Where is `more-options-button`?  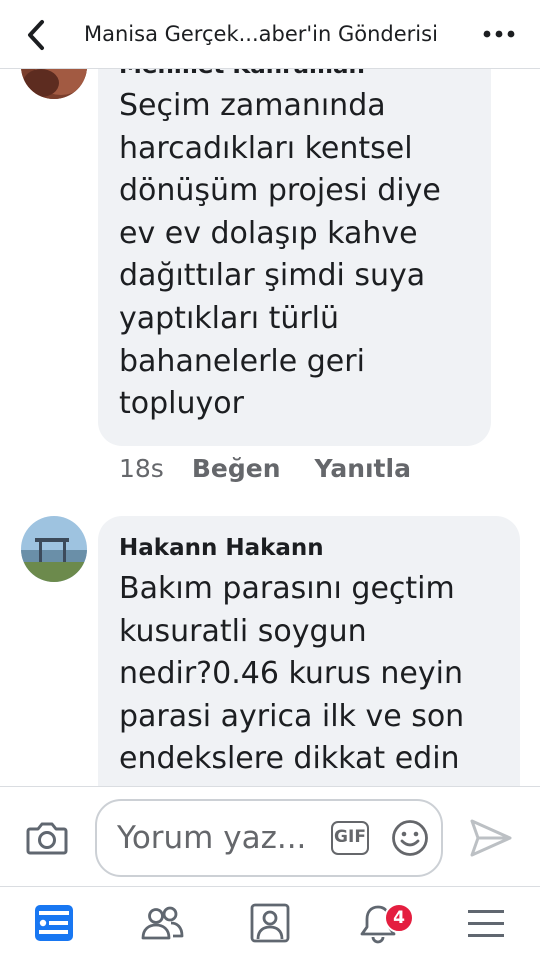
more-options-button is located at coordinates (499, 34).